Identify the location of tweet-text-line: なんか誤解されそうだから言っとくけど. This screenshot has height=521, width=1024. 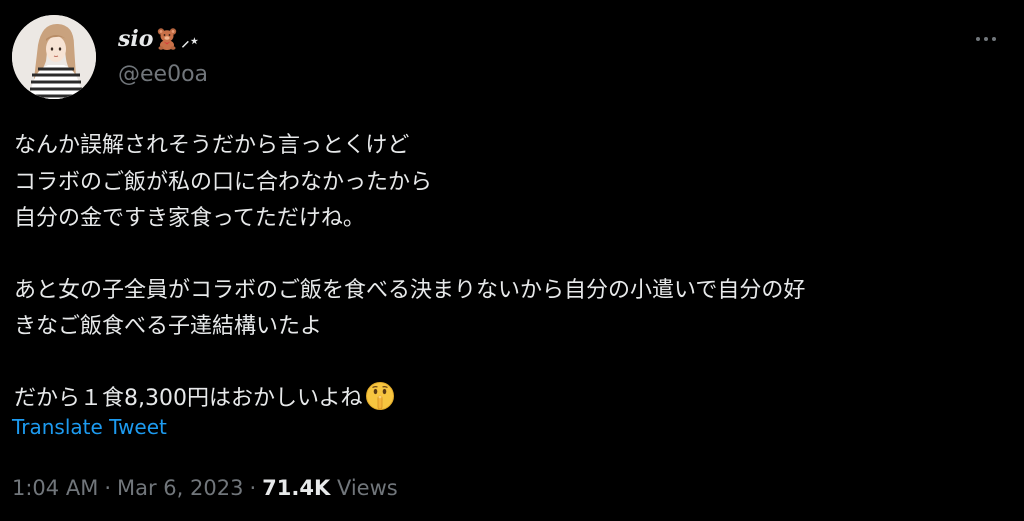
(212, 145).